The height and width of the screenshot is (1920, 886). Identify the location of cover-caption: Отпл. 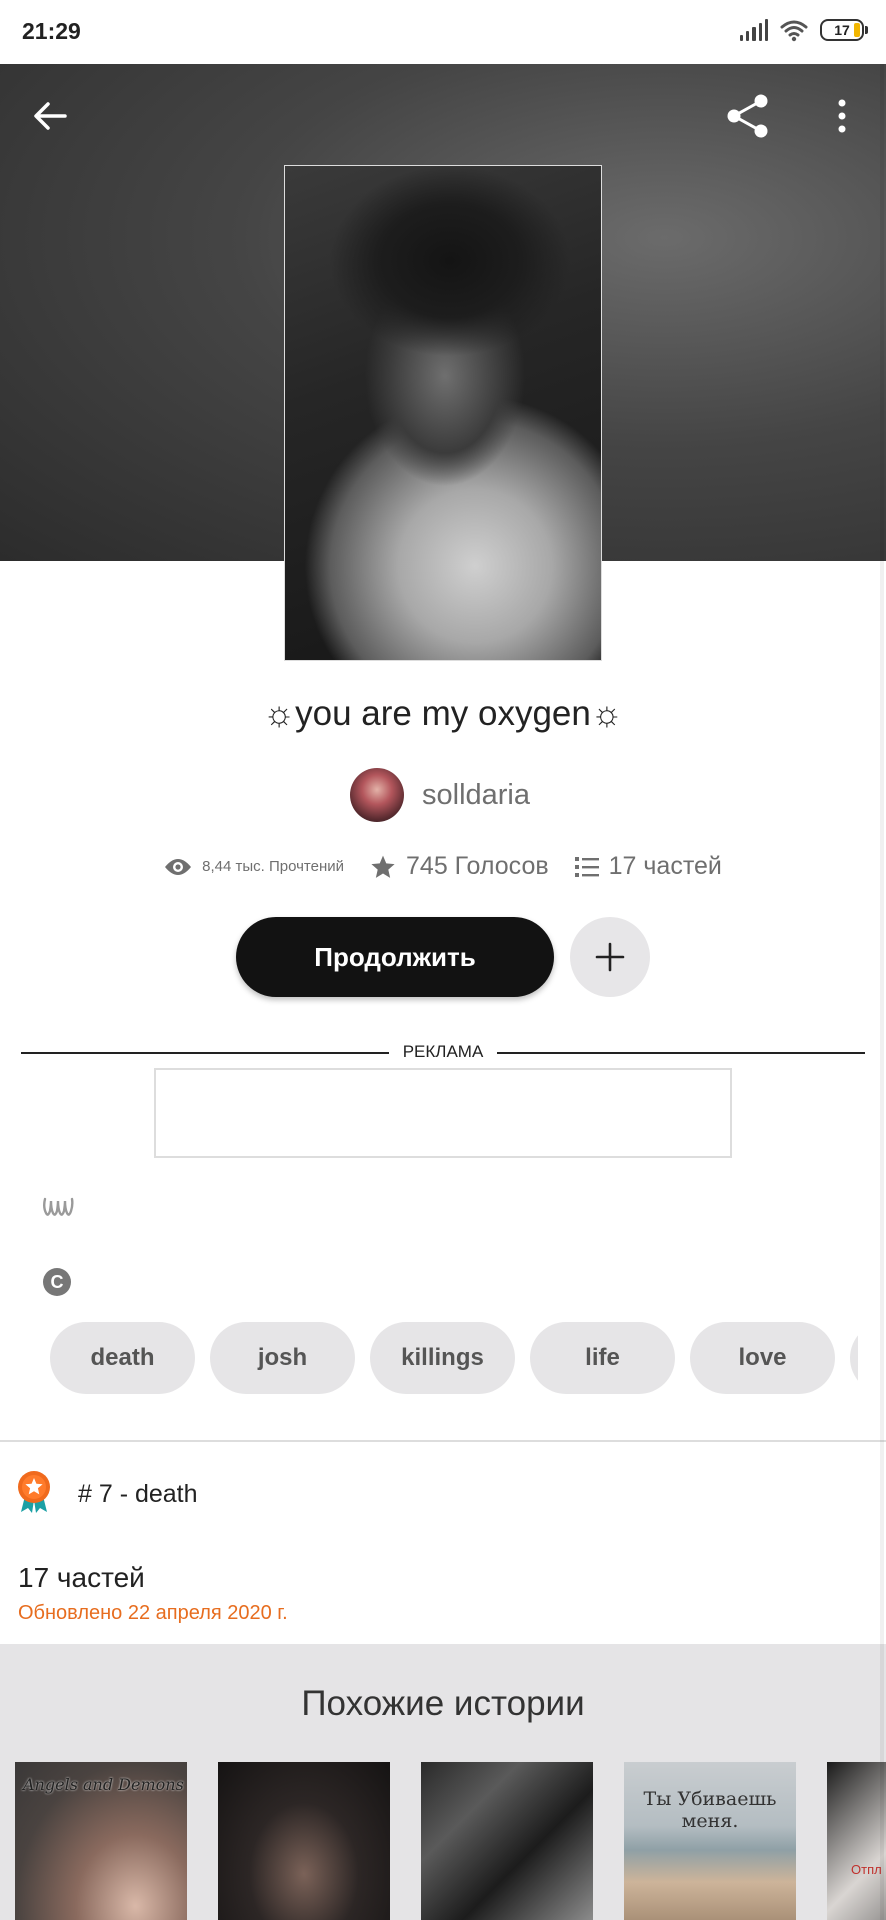
(866, 1869).